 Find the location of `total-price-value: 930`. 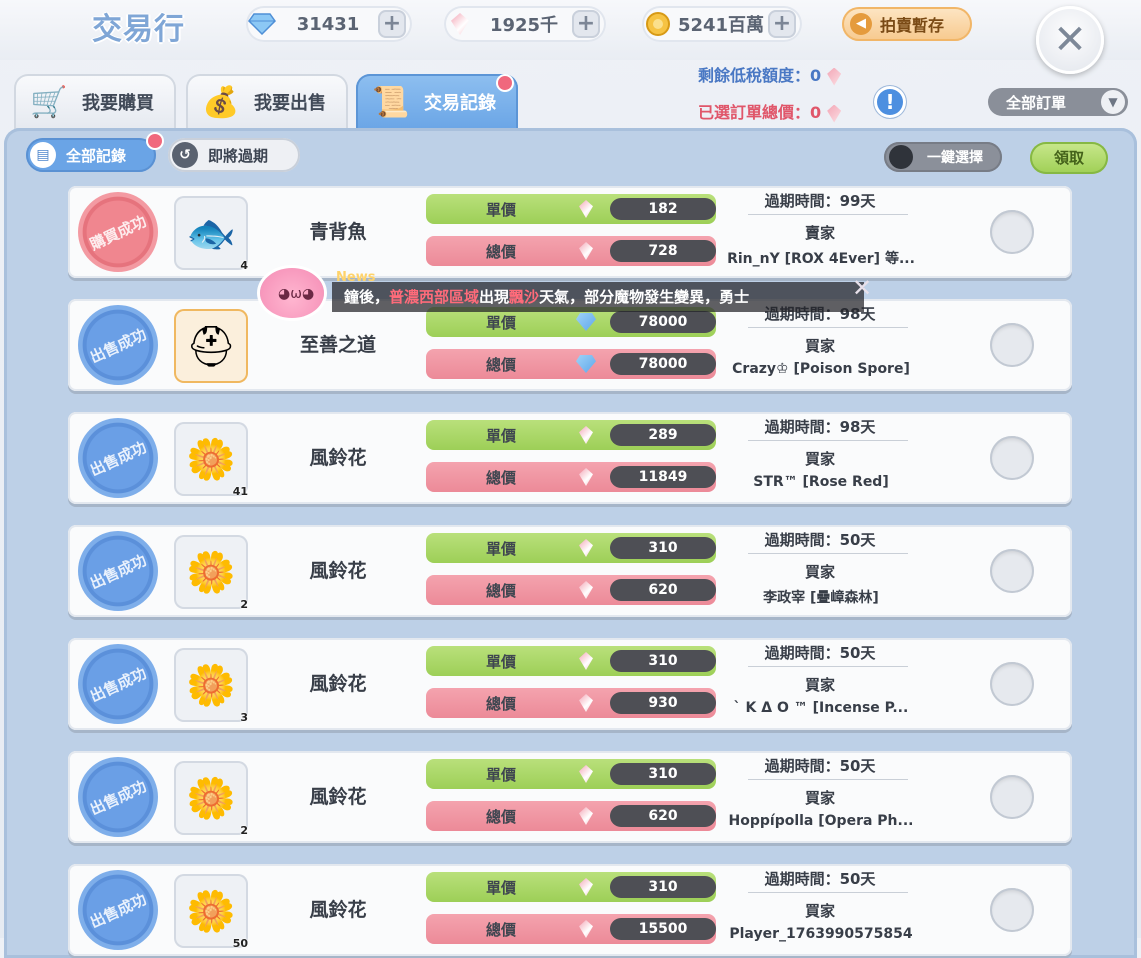

total-price-value: 930 is located at coordinates (663, 703).